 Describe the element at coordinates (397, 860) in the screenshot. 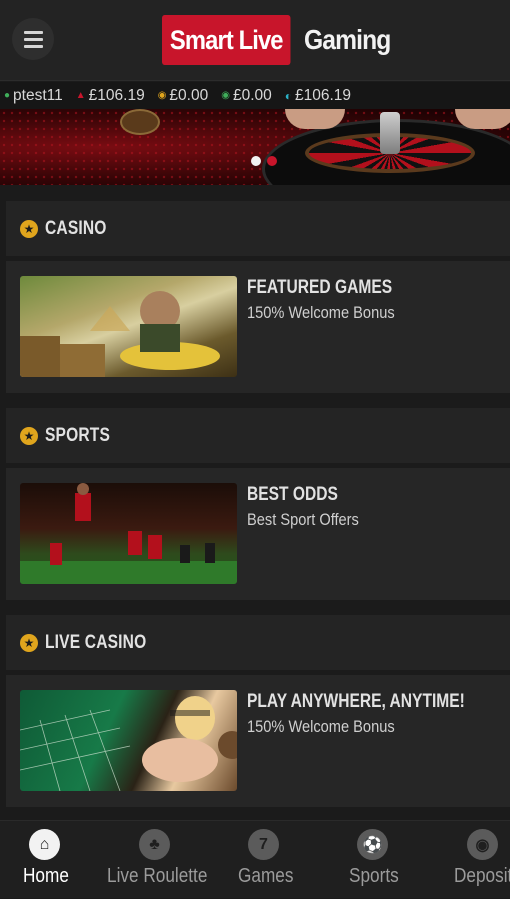

I see `tab-sports: ⚽ Sports` at that location.